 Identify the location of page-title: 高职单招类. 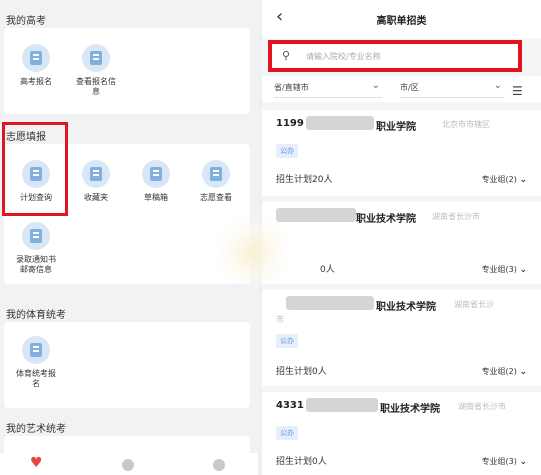
(401, 21).